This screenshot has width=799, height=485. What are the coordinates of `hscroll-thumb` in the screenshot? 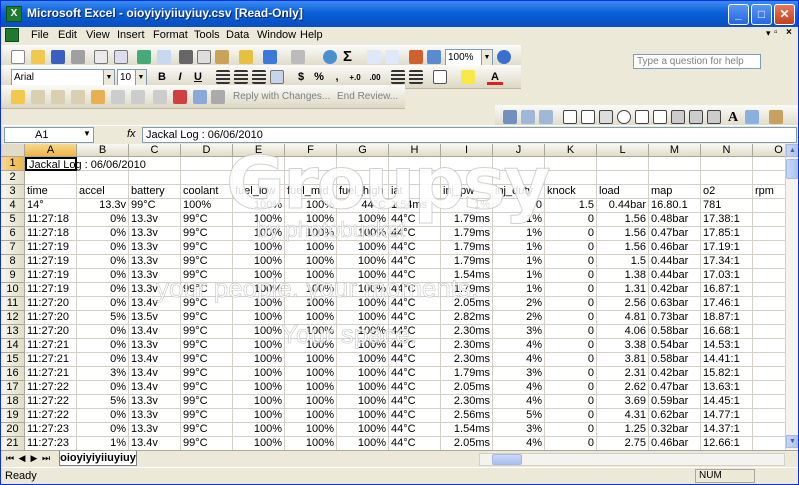 It's located at (507, 459).